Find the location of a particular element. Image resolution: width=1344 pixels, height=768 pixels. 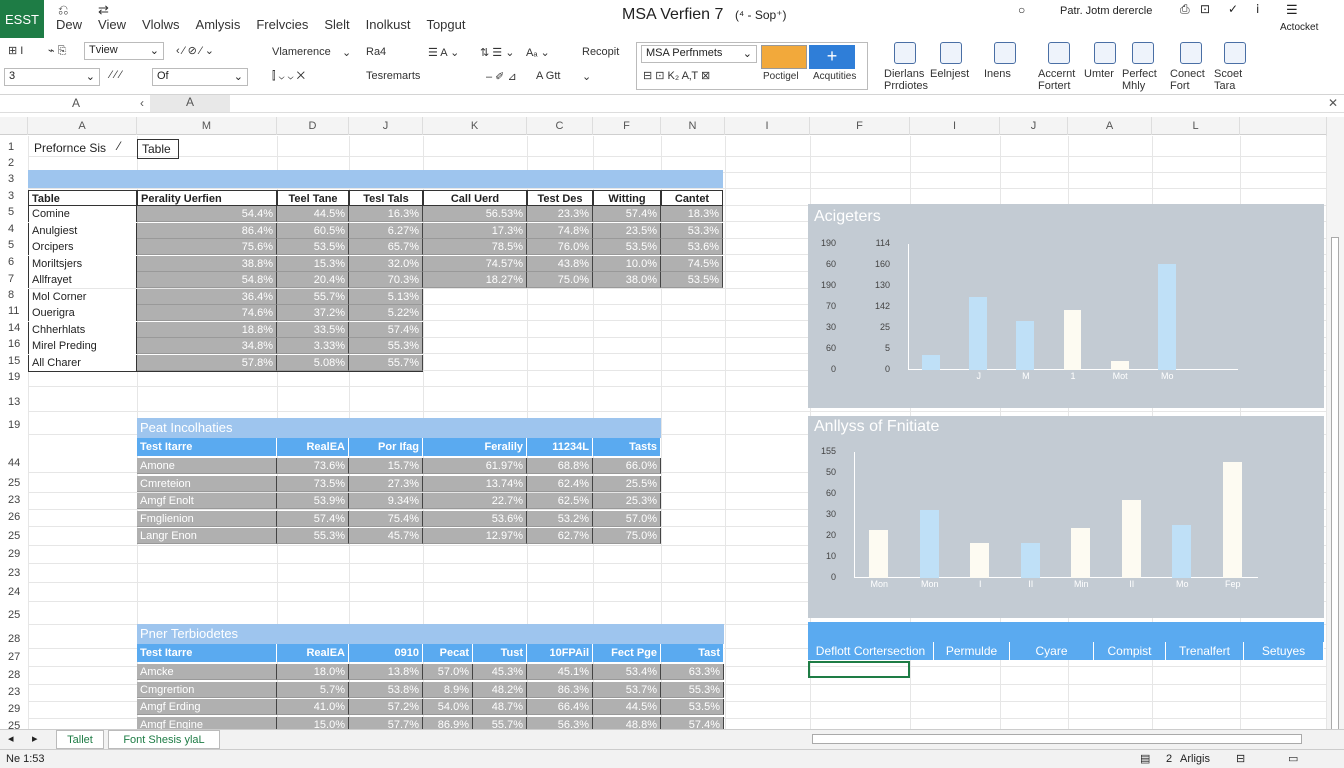

align-label: A Gtt is located at coordinates (548, 76).